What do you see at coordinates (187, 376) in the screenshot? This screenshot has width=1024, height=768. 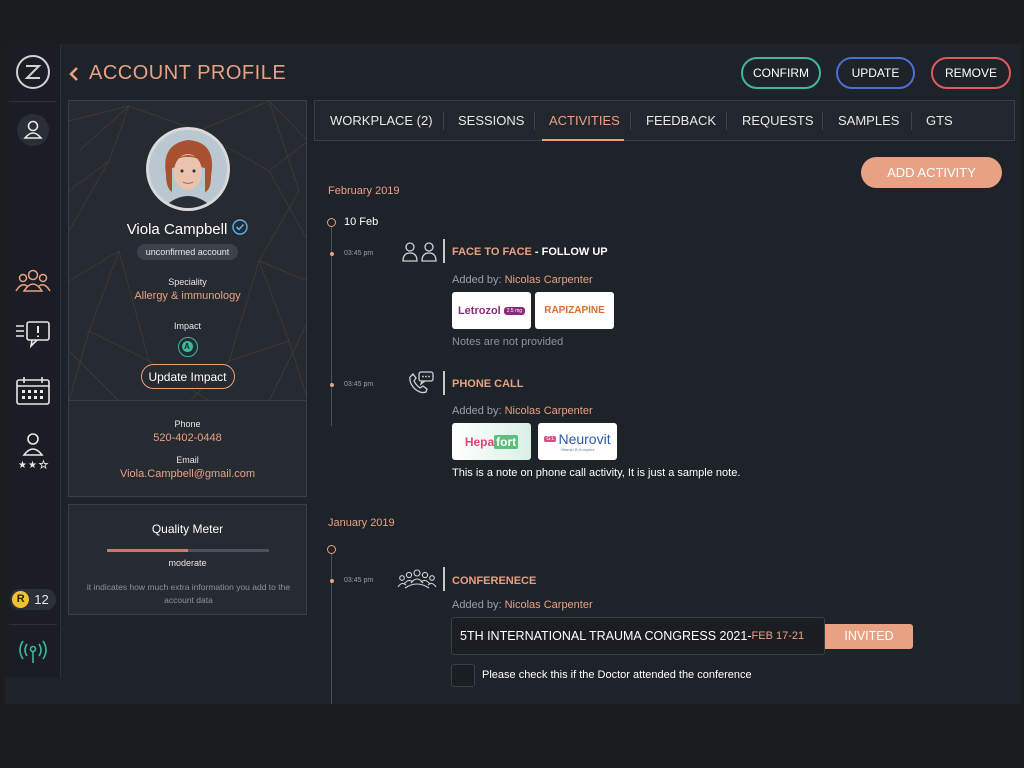 I see `update-impact-button: Update Impact` at bounding box center [187, 376].